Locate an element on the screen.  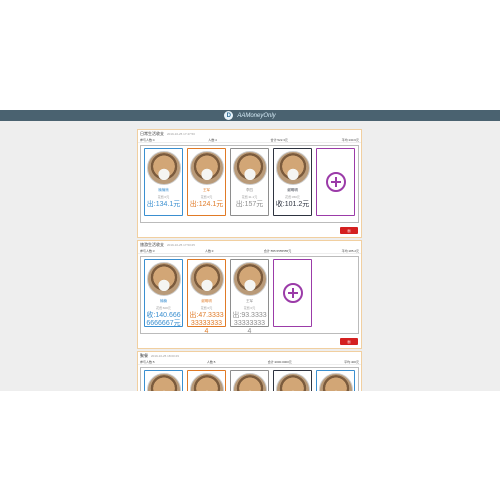
people-count: 人数:4 is located at coordinates (212, 139).